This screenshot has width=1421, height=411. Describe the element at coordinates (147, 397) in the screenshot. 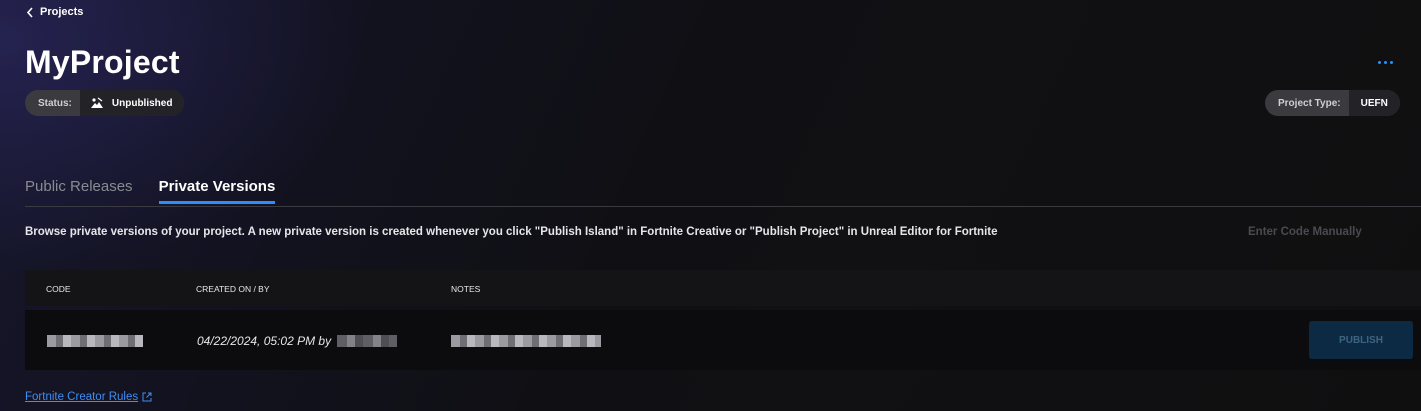

I see `external-link-icon` at that location.